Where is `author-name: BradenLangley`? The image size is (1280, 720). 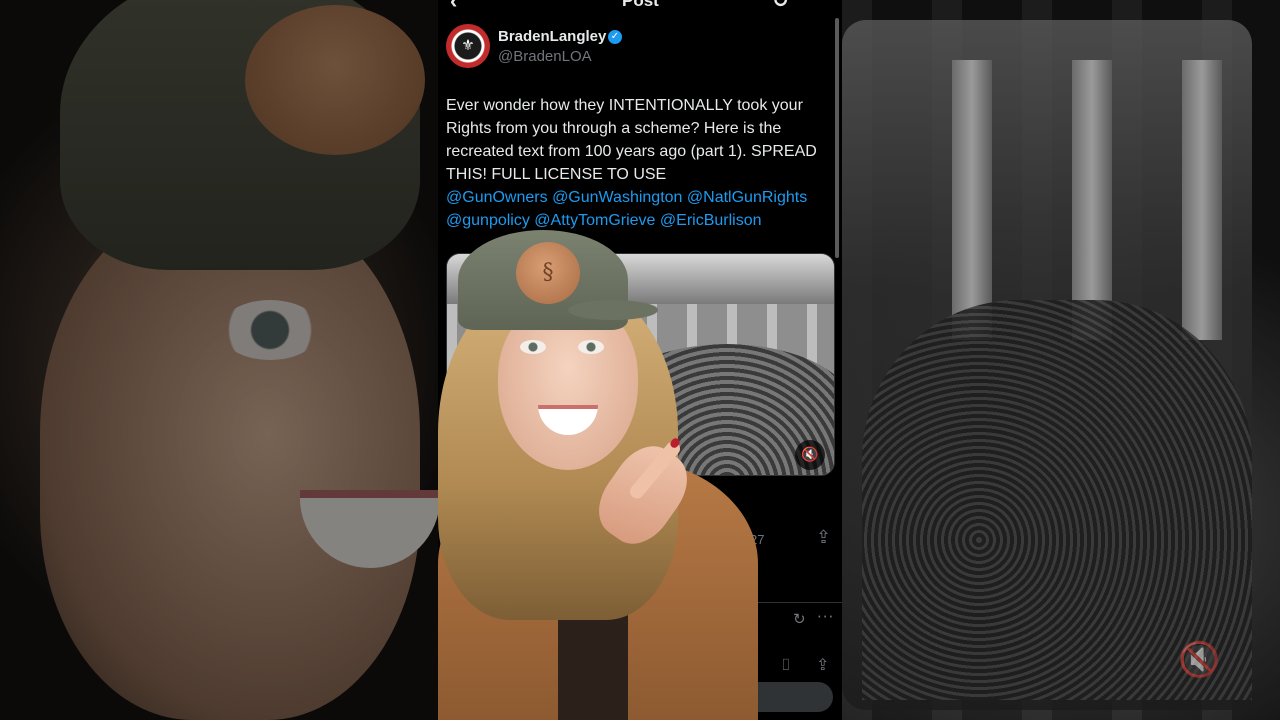
author-name: BradenLangley is located at coordinates (552, 36).